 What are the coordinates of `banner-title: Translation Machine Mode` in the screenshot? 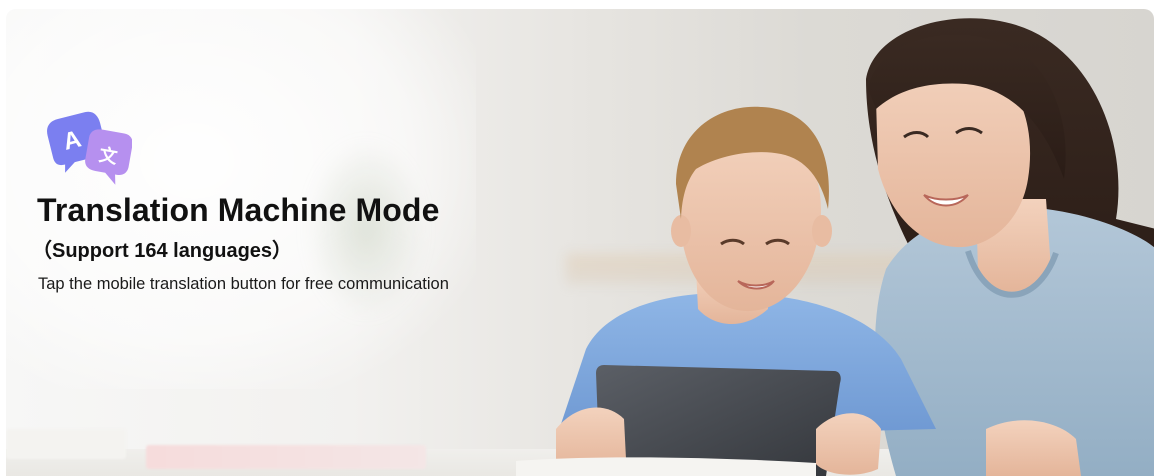 It's located at (238, 210).